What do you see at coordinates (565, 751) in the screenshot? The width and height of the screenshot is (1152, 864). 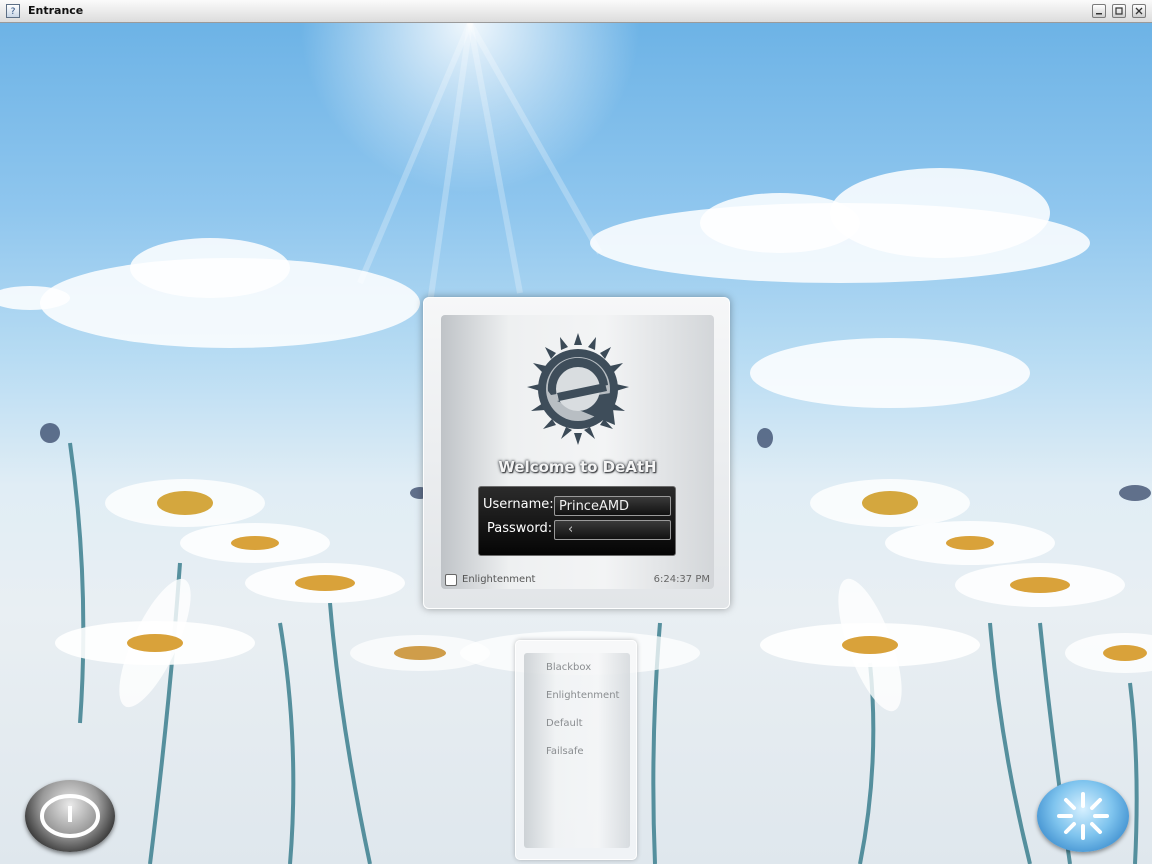 I see `session-item-failsafe: Failsafe` at bounding box center [565, 751].